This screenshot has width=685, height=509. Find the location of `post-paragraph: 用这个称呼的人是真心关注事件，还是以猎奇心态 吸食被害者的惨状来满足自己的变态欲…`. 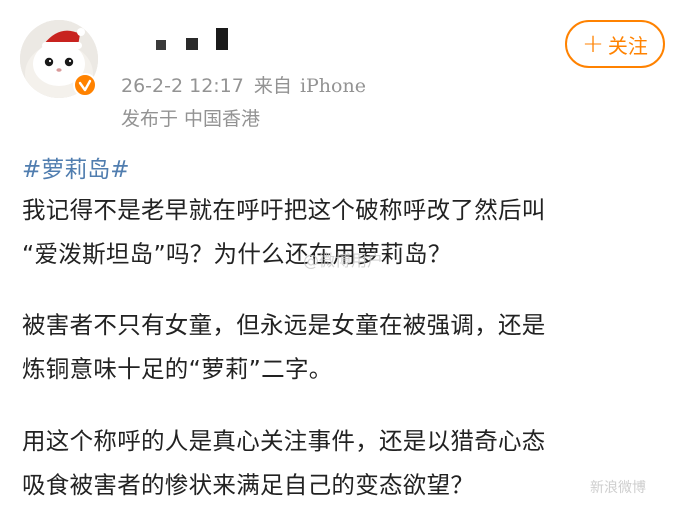

post-paragraph: 用这个称呼的人是真心关注事件，还是以猎奇心态 吸食被害者的惨状来满足自己的变态欲… is located at coordinates (284, 463).